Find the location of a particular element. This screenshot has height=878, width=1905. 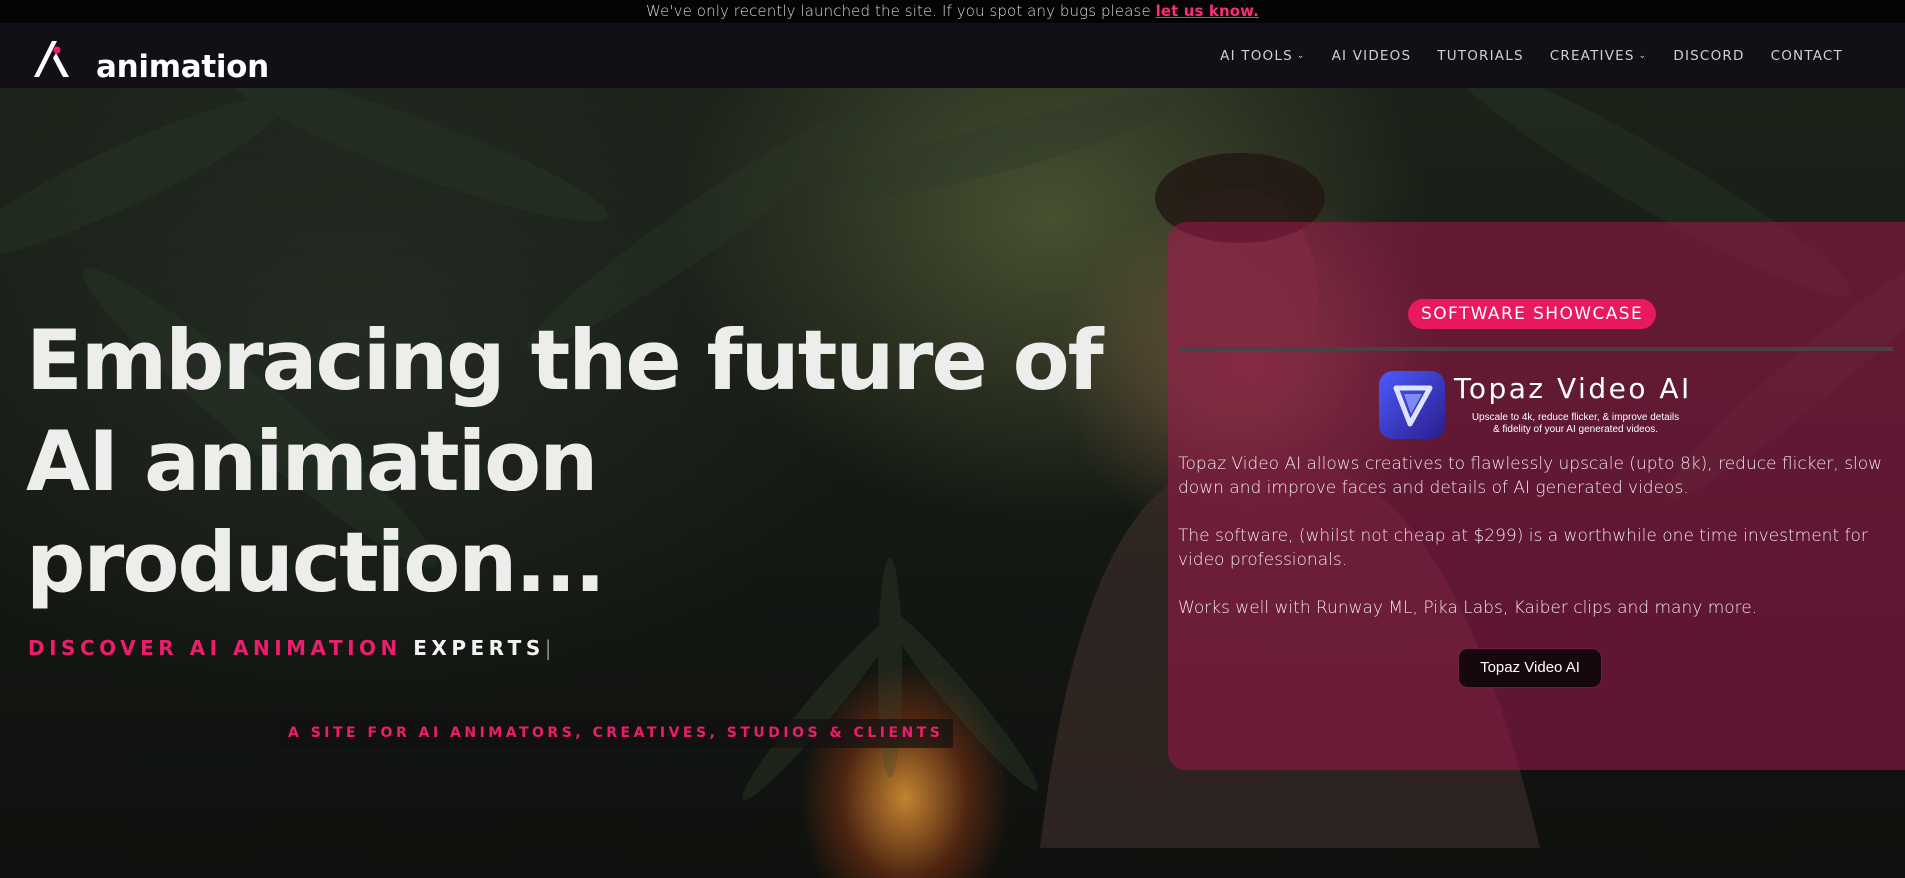

headline-line: Embracing the future of is located at coordinates (565, 360).